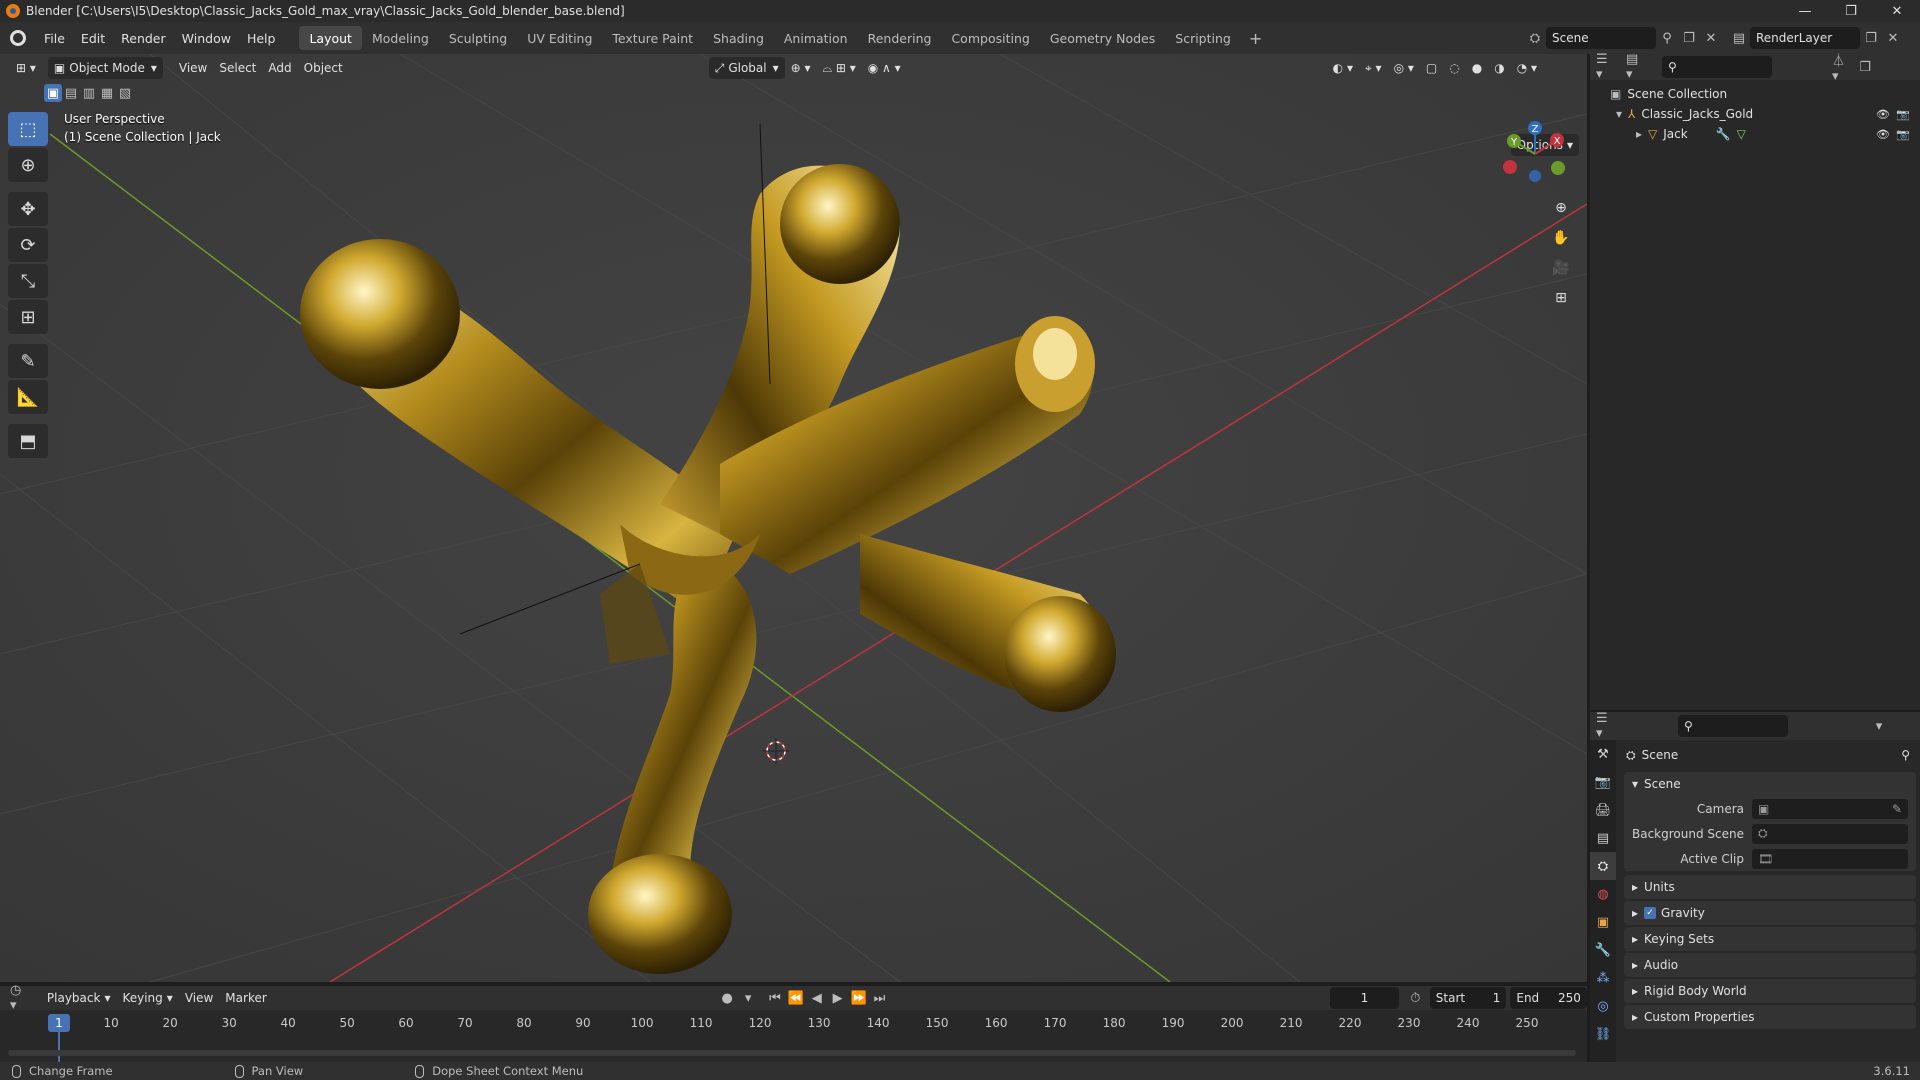 This screenshot has width=1920, height=1080. I want to click on record-icon: ●, so click(727, 998).